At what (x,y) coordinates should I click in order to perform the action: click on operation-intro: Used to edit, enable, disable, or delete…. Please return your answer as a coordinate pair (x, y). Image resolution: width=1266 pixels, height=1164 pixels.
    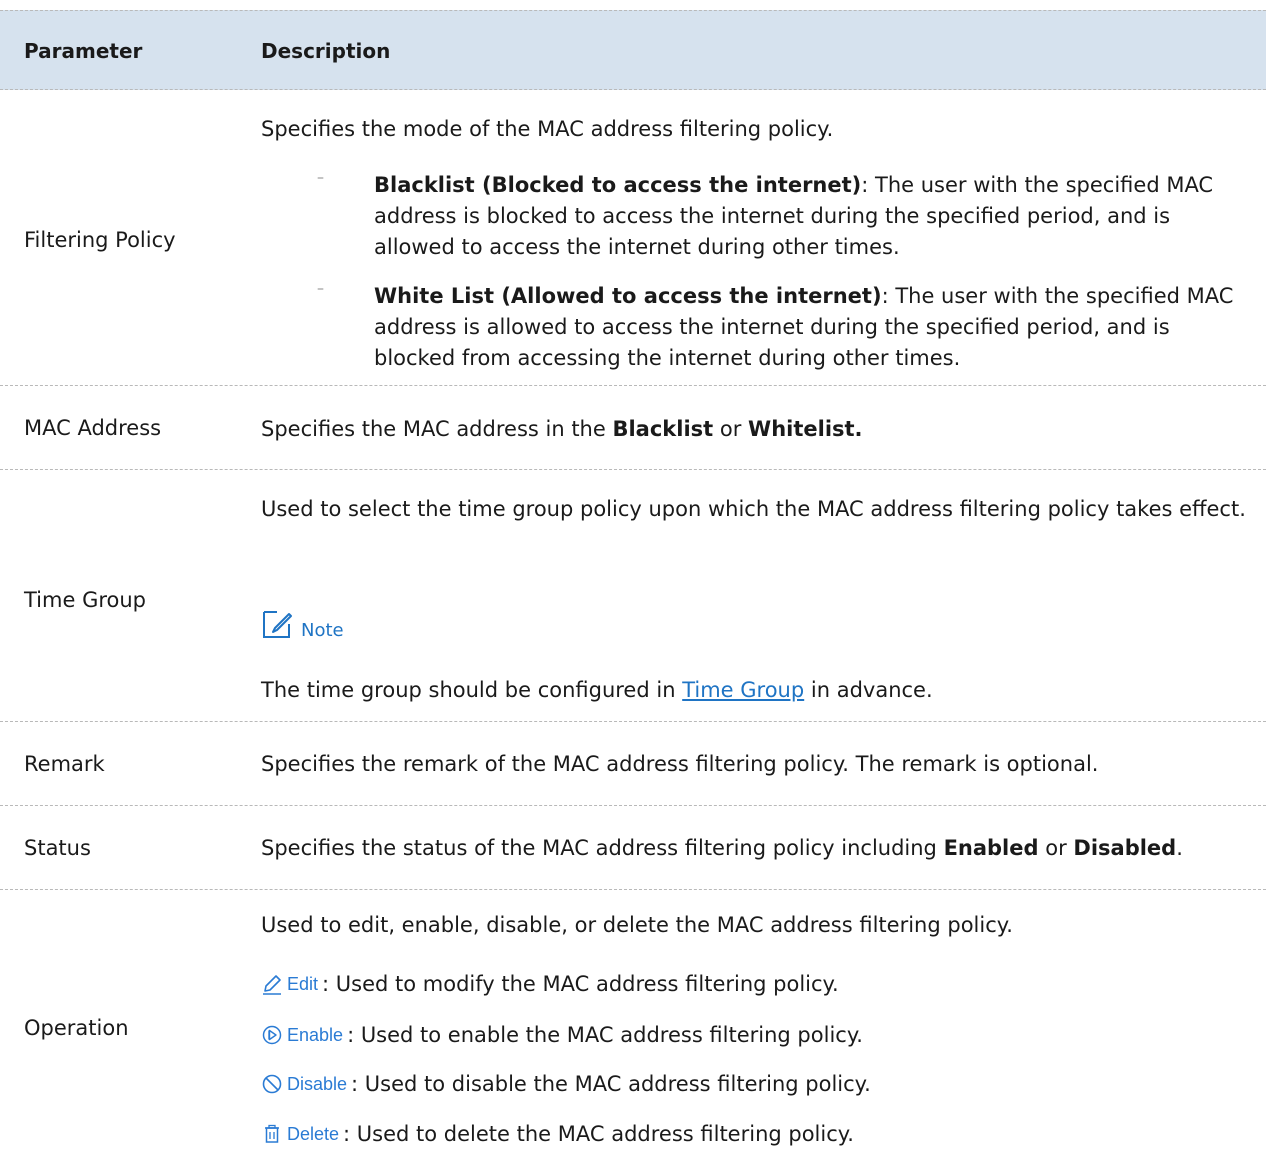
    Looking at the image, I should click on (637, 925).